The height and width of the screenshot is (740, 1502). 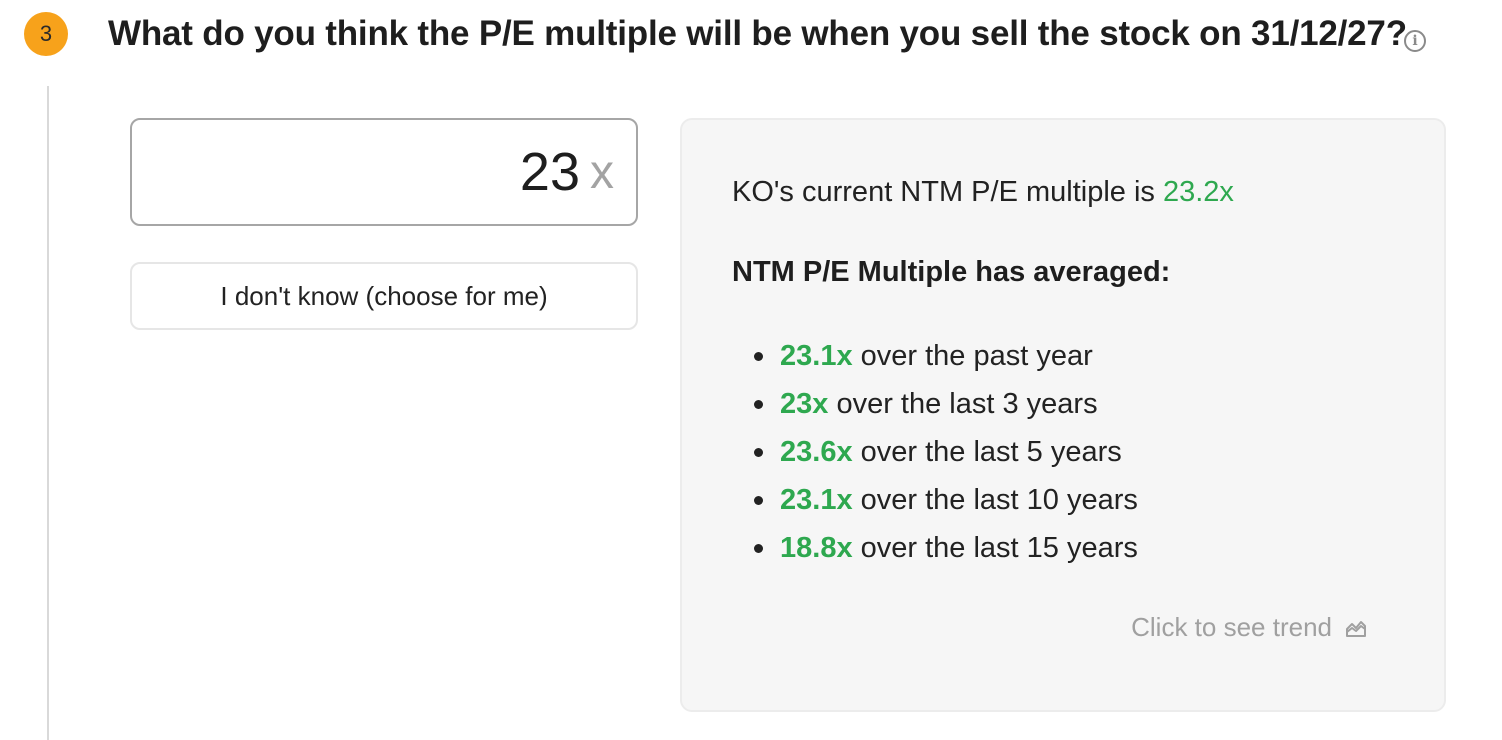 What do you see at coordinates (390, 172) in the screenshot?
I see `pe-multiple-input` at bounding box center [390, 172].